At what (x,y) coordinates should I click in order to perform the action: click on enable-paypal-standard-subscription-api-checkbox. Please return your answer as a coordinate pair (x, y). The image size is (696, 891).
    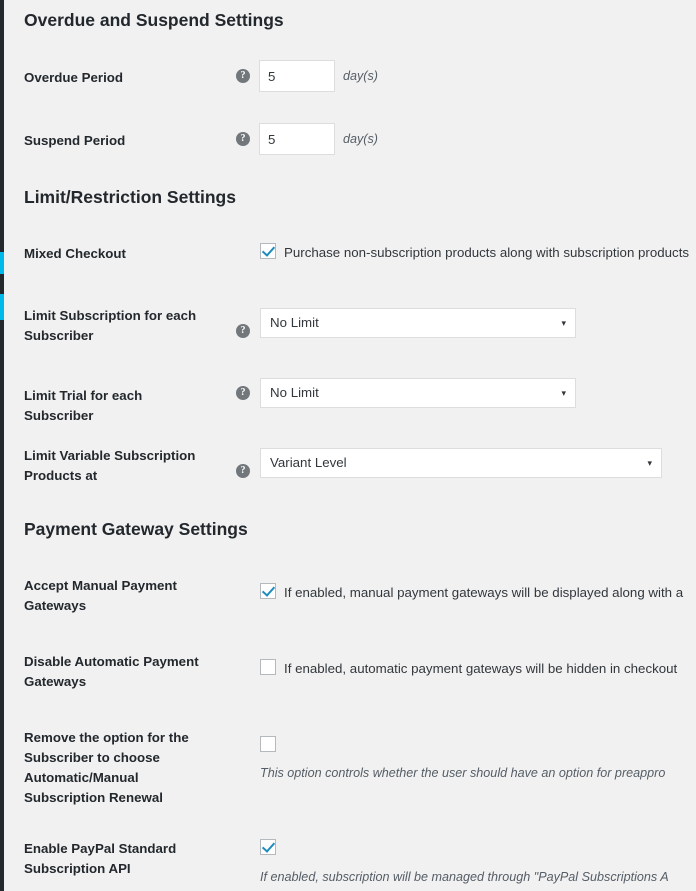
    Looking at the image, I should click on (268, 847).